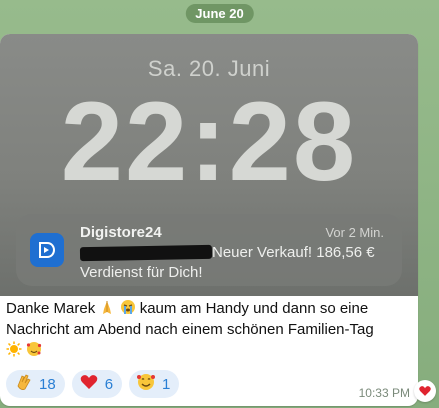  What do you see at coordinates (53, 308) in the screenshot?
I see `message-text-part1: Danke Marek` at bounding box center [53, 308].